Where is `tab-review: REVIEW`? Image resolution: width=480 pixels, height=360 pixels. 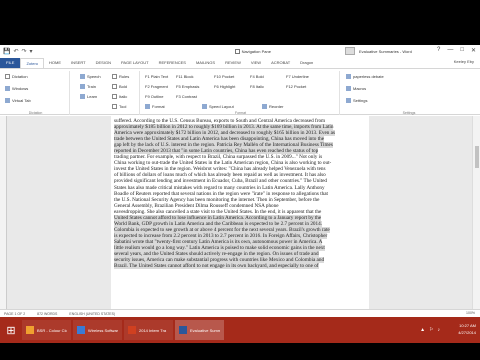 tab-review: REVIEW is located at coordinates (233, 63).